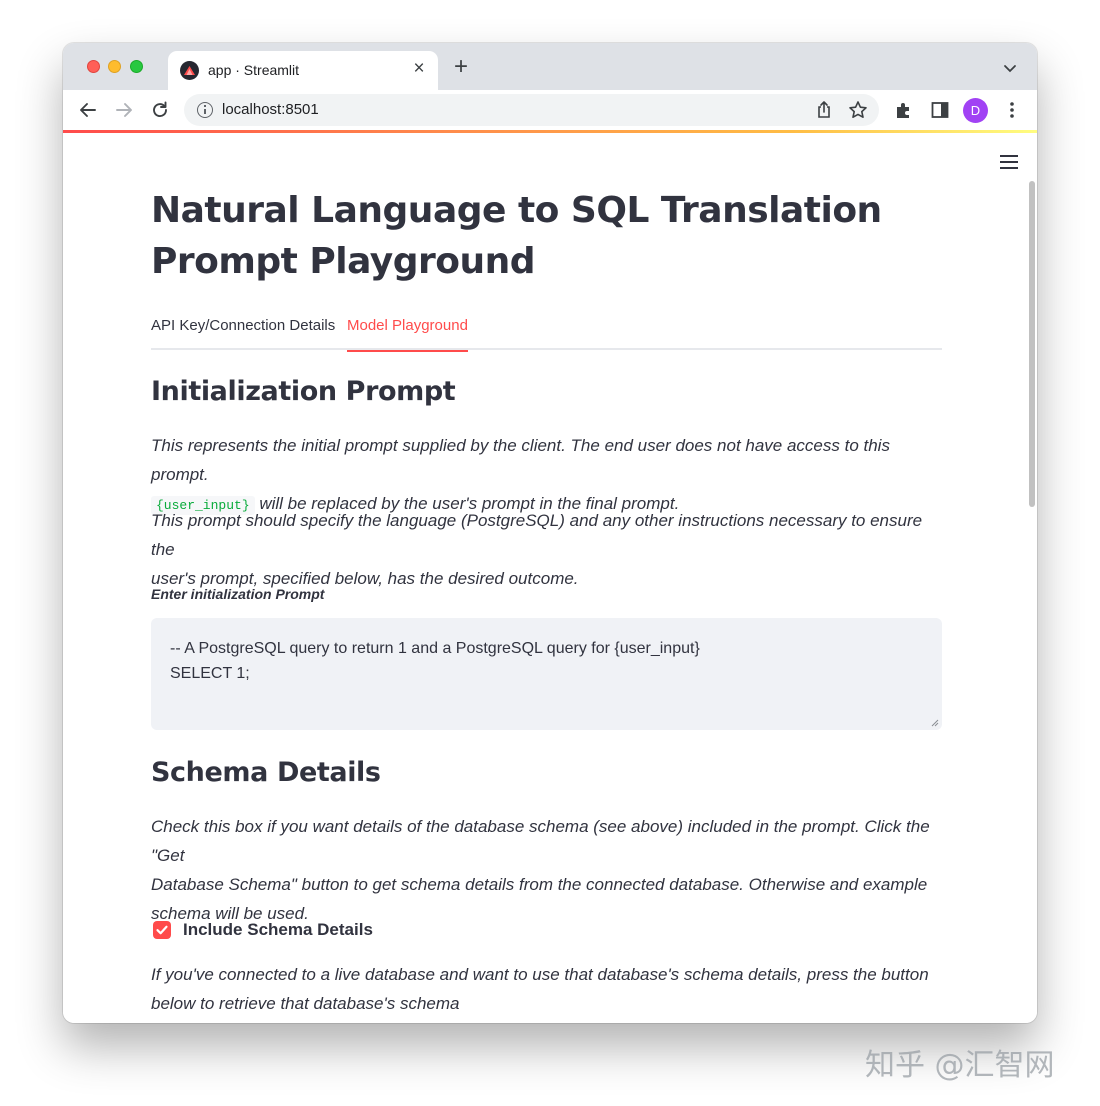 The width and height of the screenshot is (1100, 1106). I want to click on close-window-button, so click(93, 66).